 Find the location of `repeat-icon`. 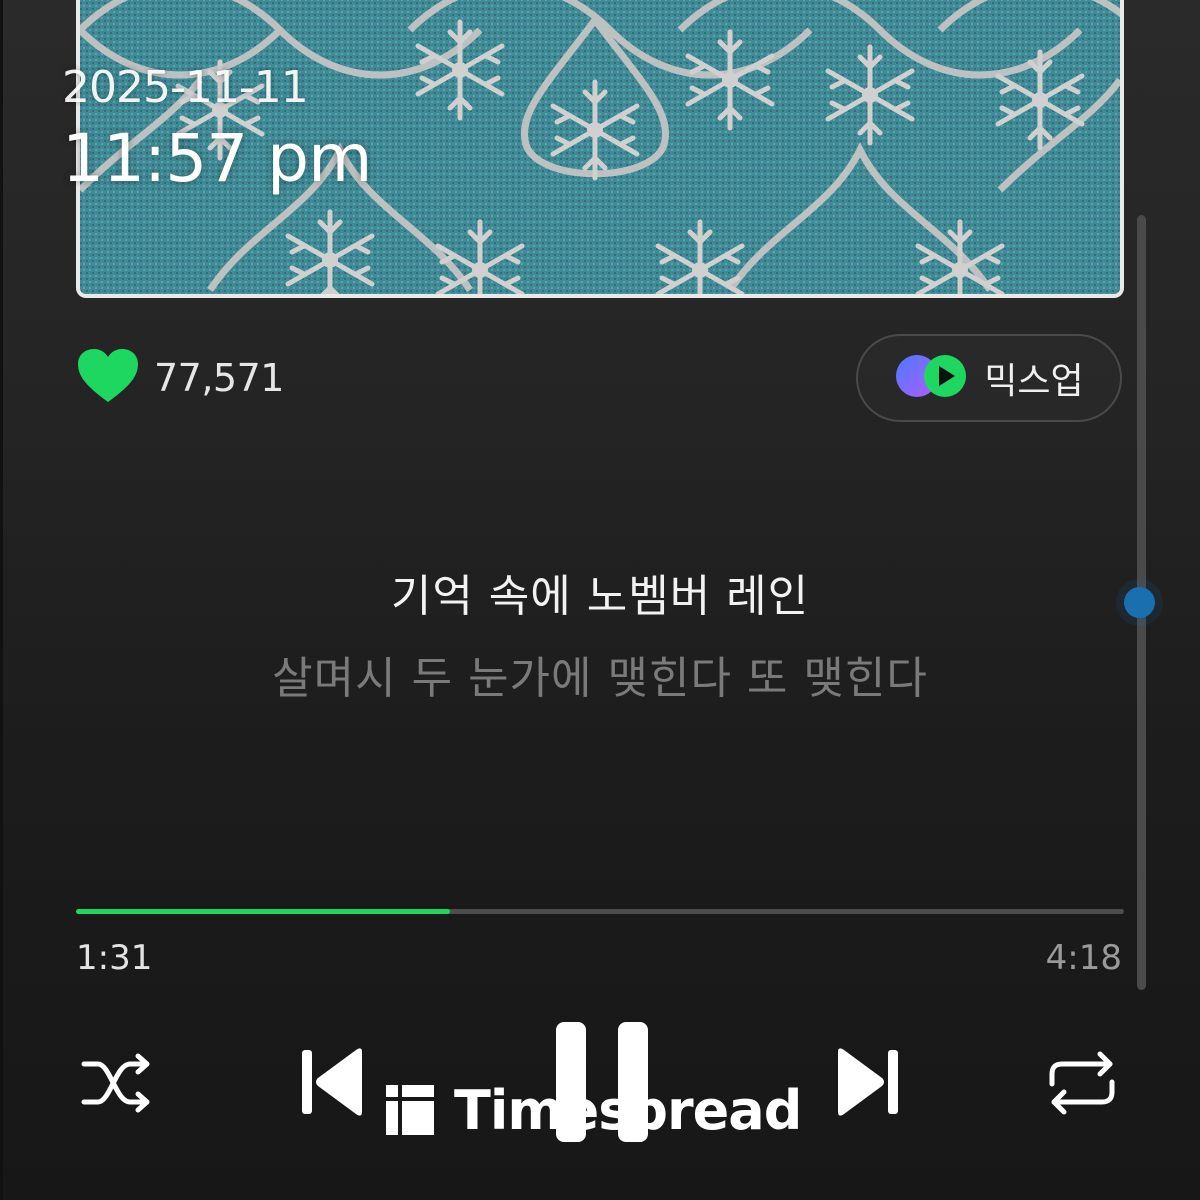

repeat-icon is located at coordinates (1082, 1083).